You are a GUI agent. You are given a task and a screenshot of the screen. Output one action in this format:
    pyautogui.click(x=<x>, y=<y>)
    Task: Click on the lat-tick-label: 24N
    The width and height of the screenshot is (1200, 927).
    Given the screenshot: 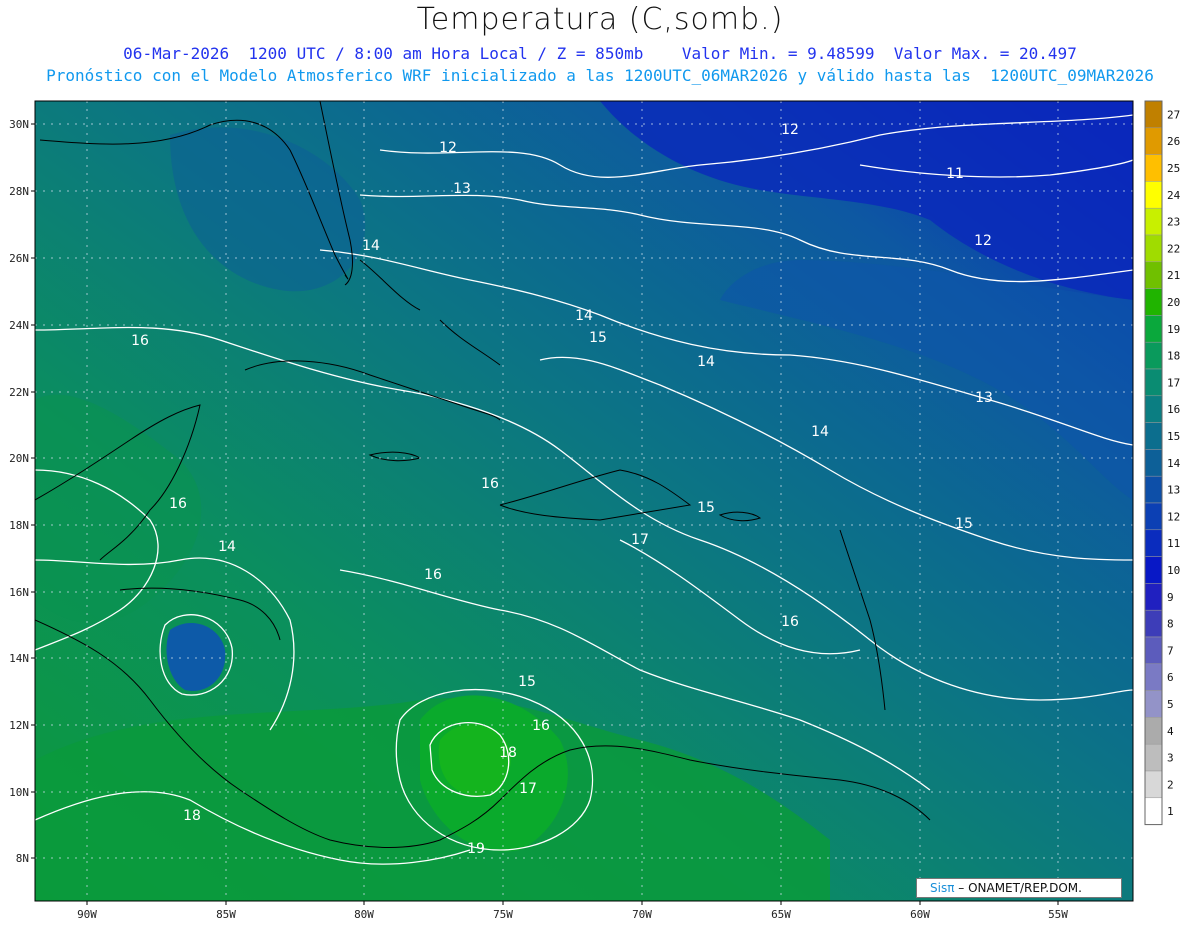 What is the action you would take?
    pyautogui.click(x=19, y=325)
    